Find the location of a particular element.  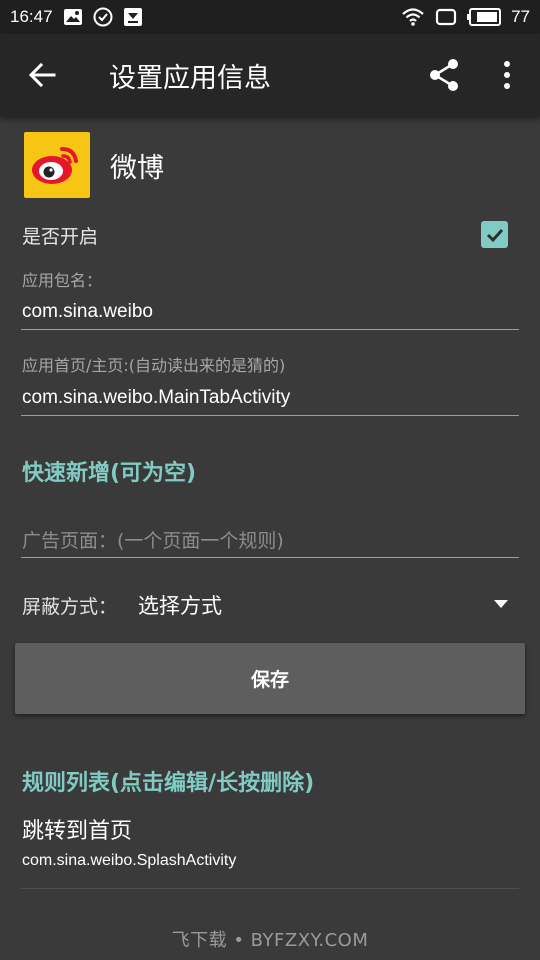

rule-item-name: 跳转到首页 is located at coordinates (77, 829).